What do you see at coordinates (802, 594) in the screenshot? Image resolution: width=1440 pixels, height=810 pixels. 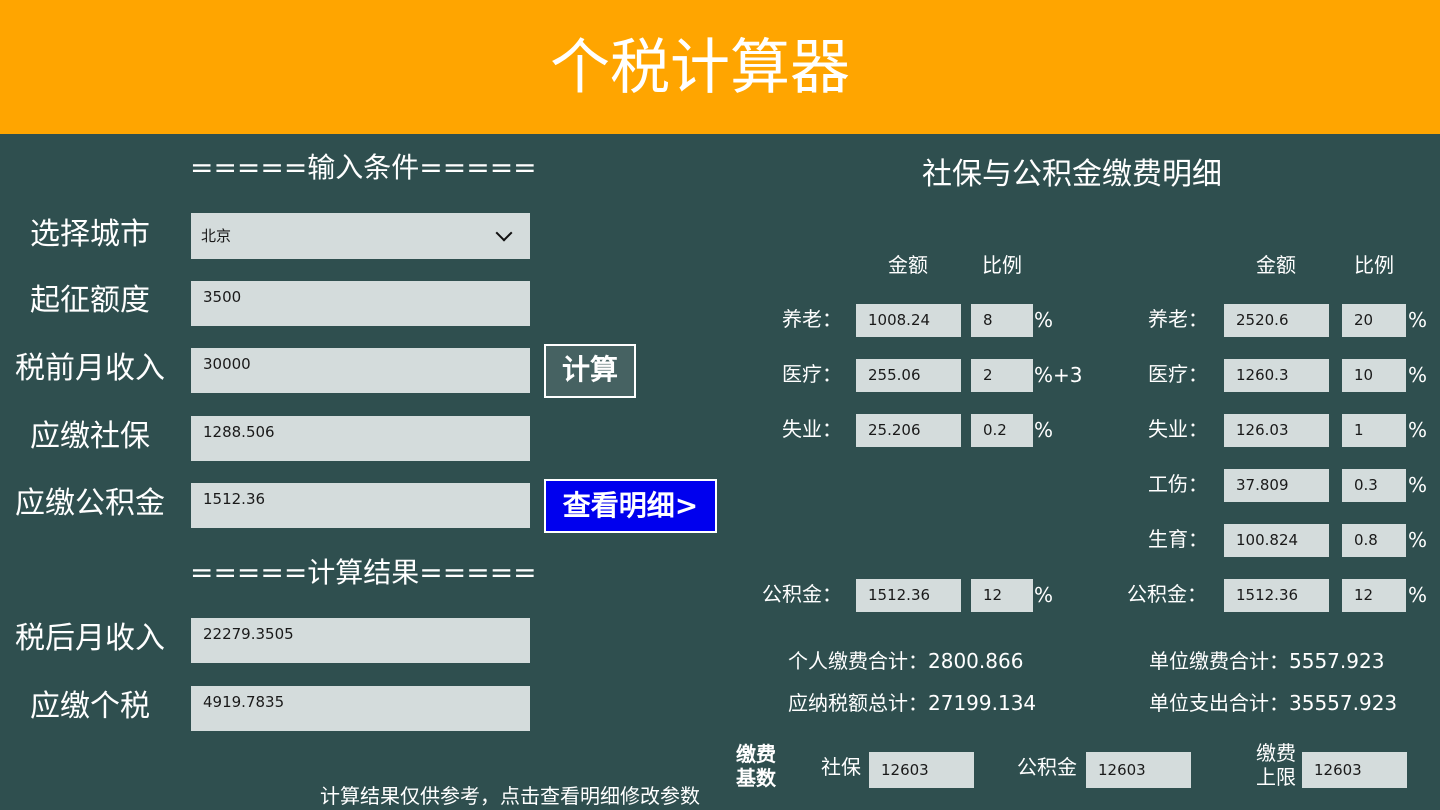 I see `personal-fund-label: 公积金：` at bounding box center [802, 594].